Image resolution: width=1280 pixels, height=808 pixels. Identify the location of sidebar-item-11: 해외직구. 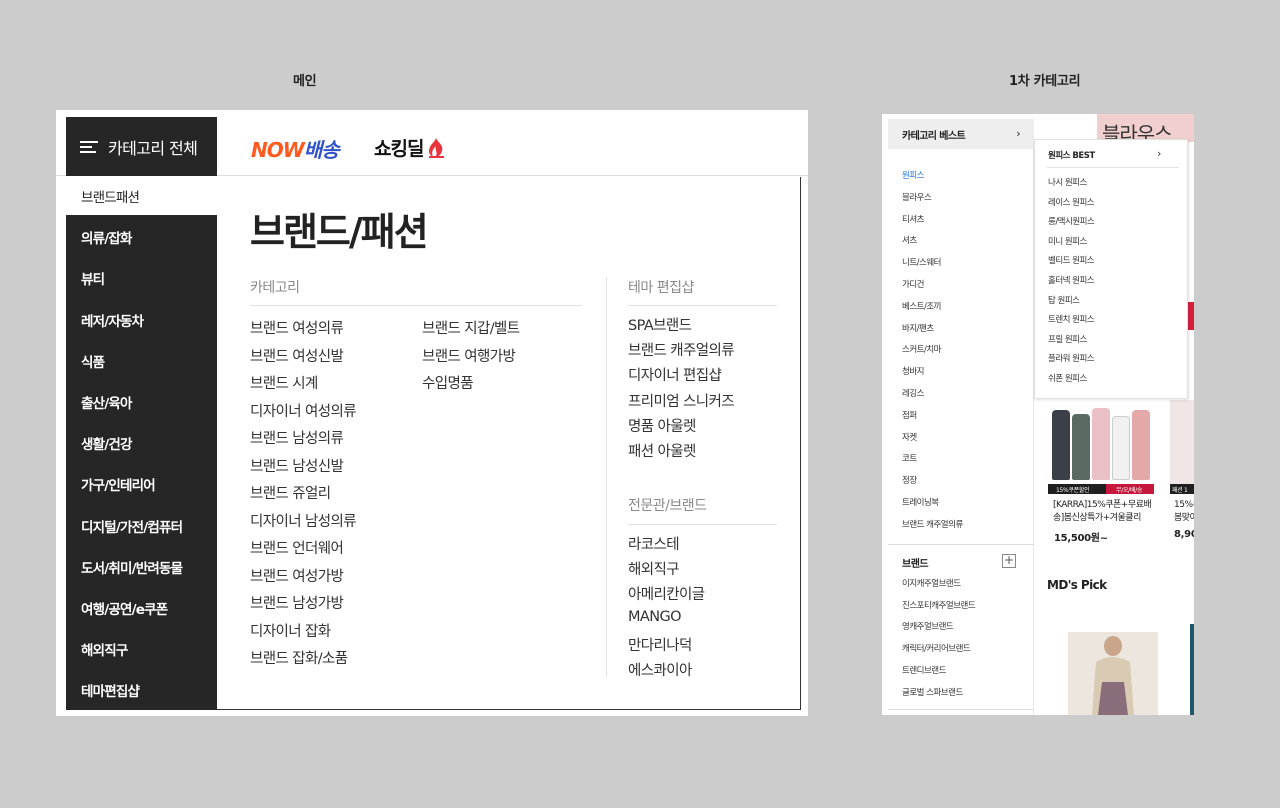
(141, 649).